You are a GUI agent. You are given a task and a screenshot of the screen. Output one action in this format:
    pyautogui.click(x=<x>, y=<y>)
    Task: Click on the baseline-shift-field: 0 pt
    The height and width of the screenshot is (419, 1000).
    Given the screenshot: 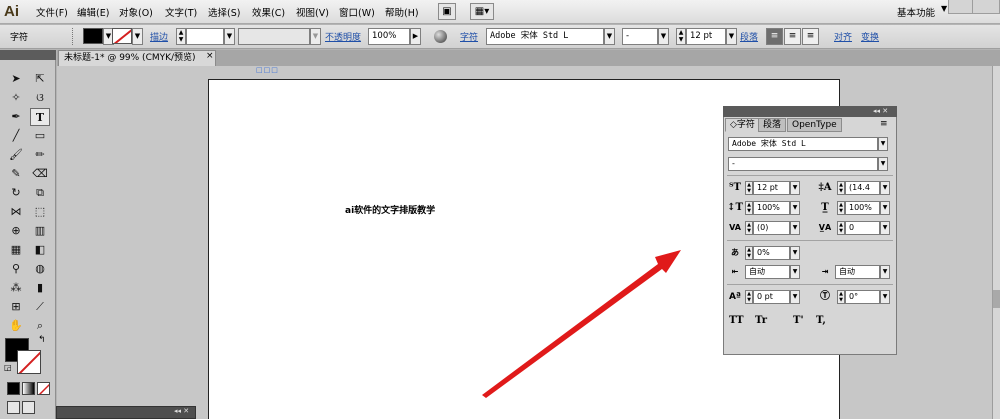 What is the action you would take?
    pyautogui.click(x=771, y=297)
    